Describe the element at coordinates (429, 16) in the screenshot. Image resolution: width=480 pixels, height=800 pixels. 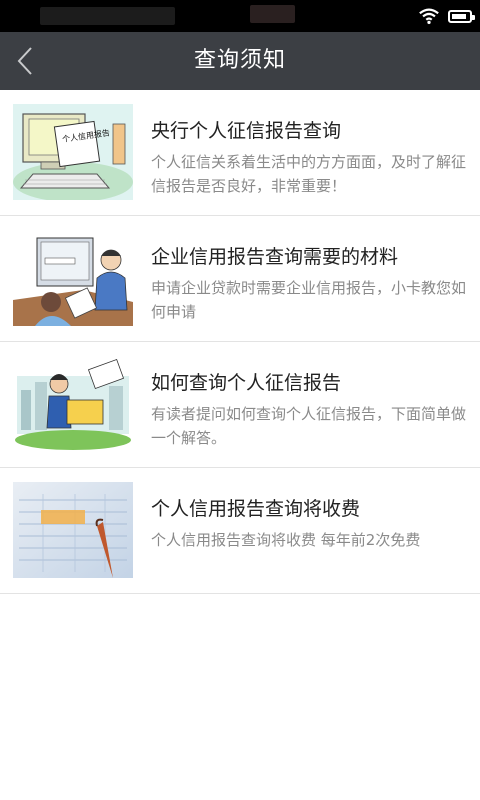
I see `wifi-icon` at that location.